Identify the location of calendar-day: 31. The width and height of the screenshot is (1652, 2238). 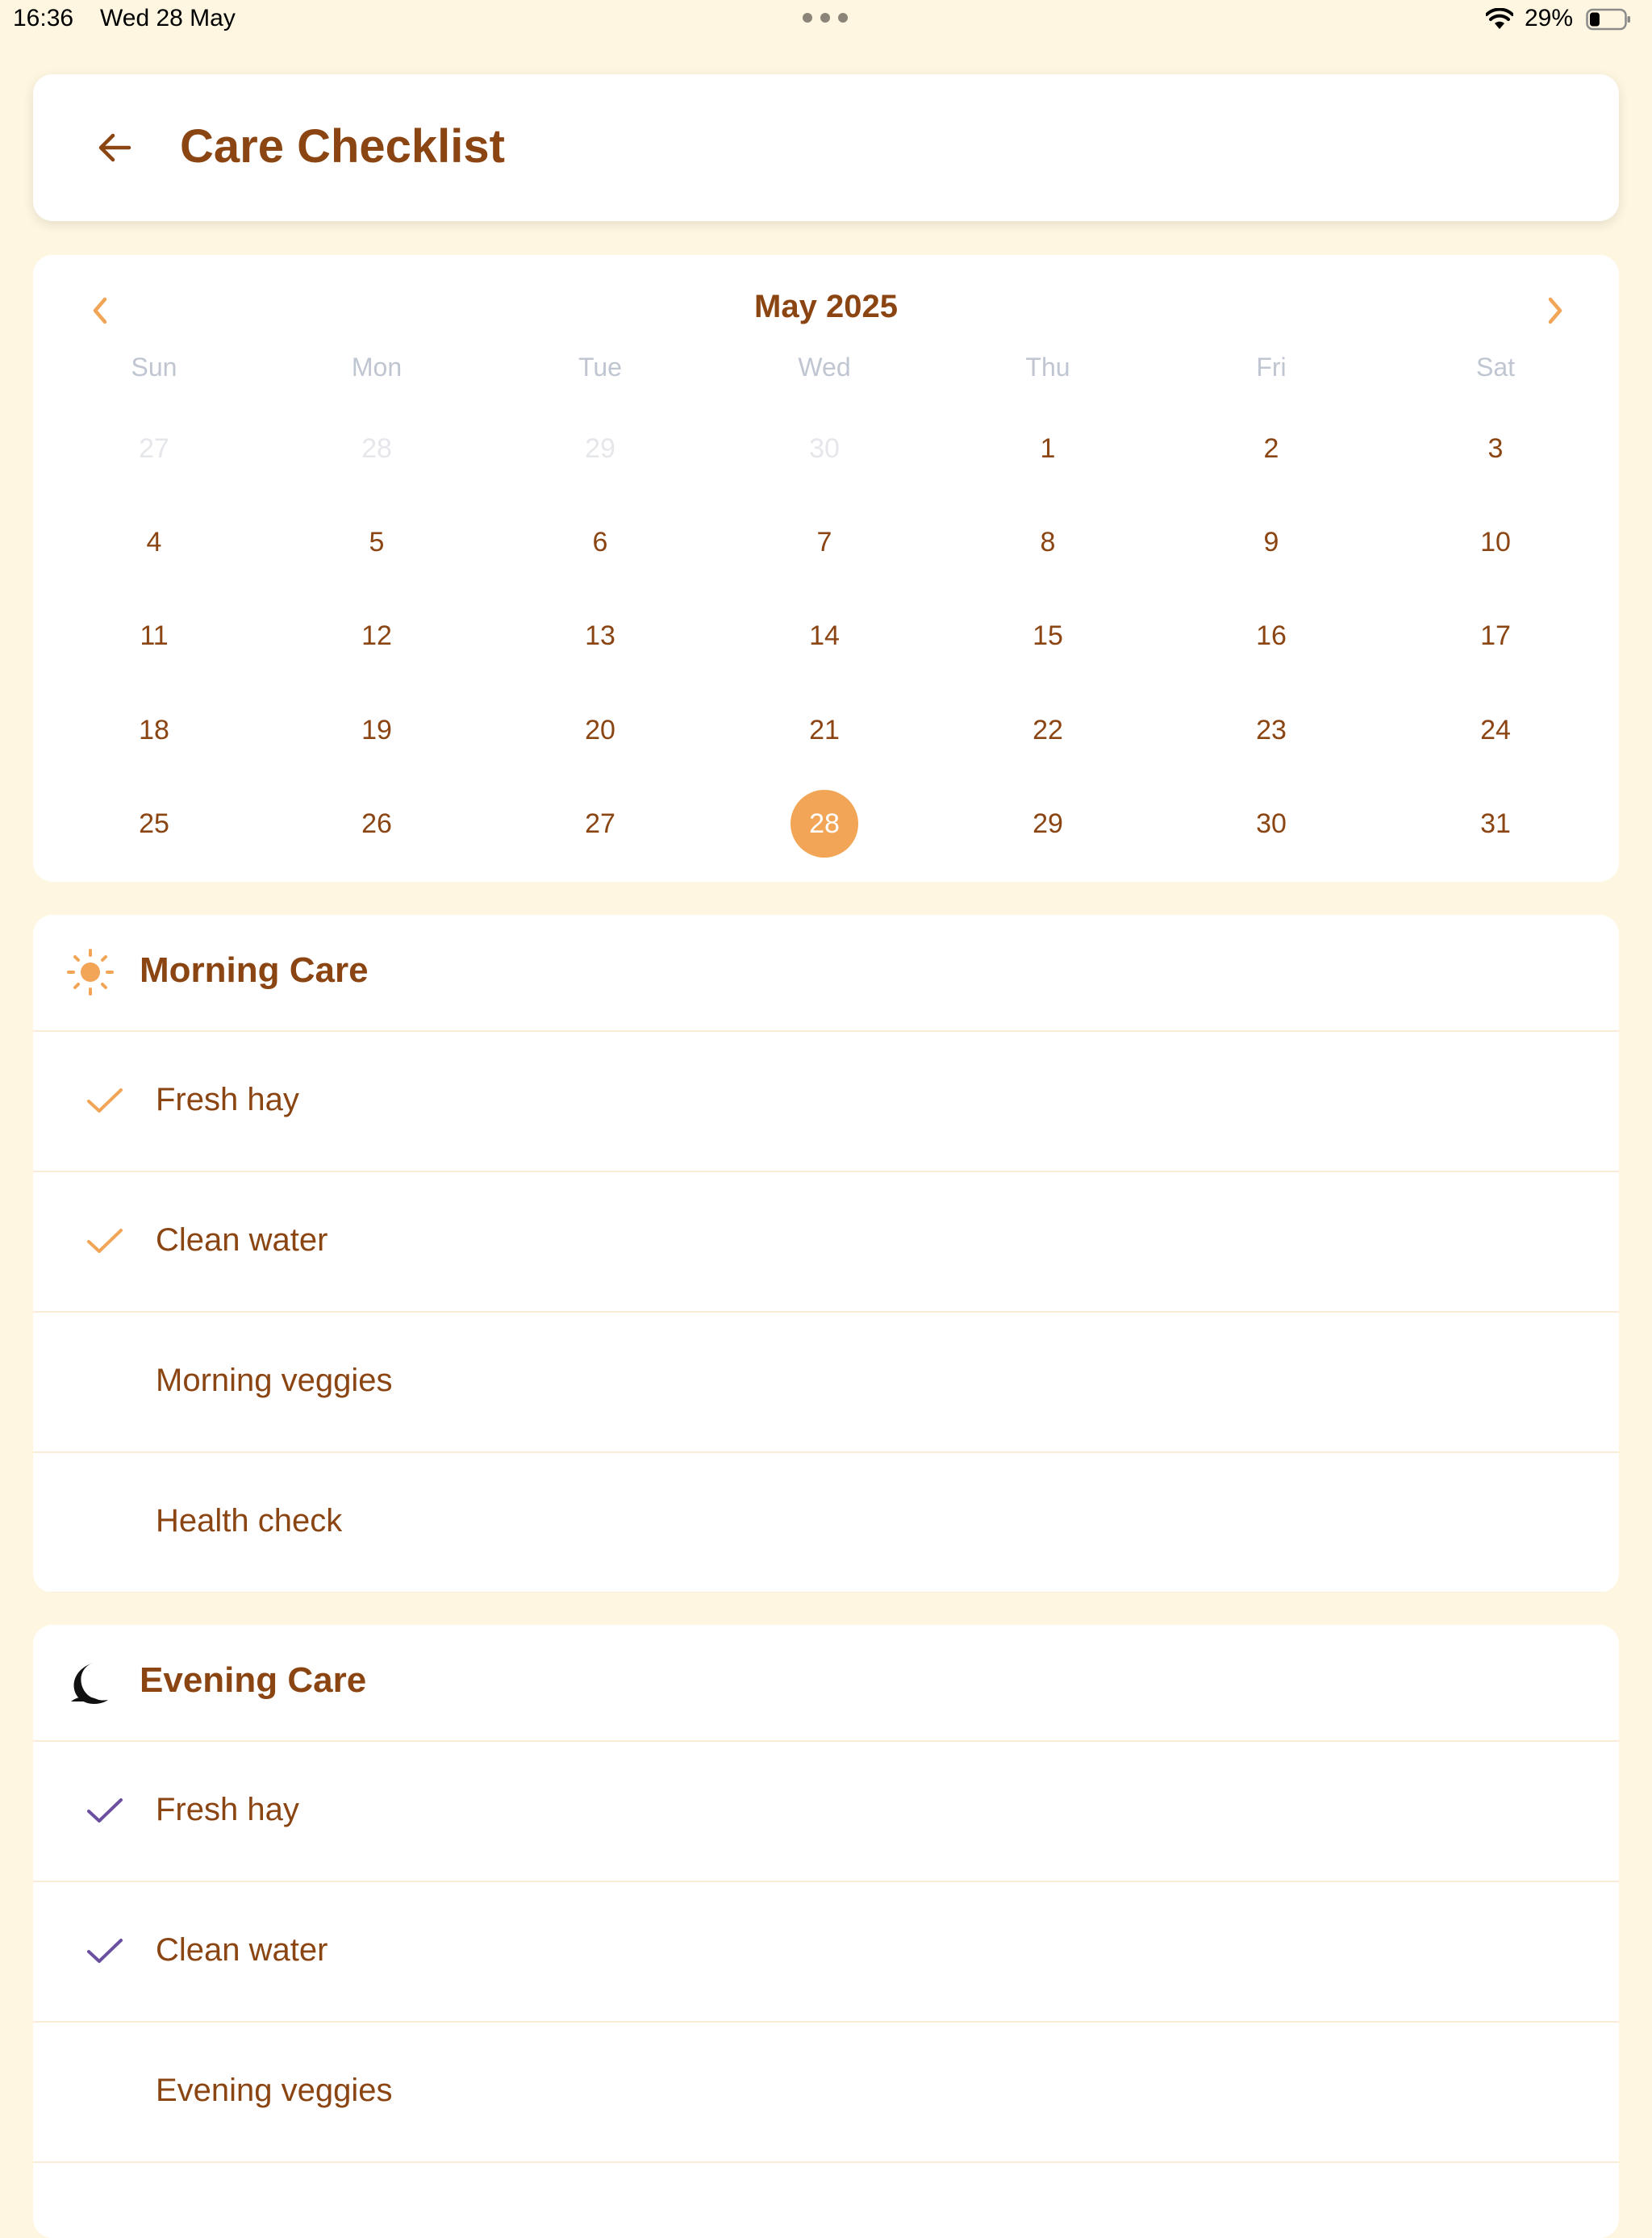
(1496, 824).